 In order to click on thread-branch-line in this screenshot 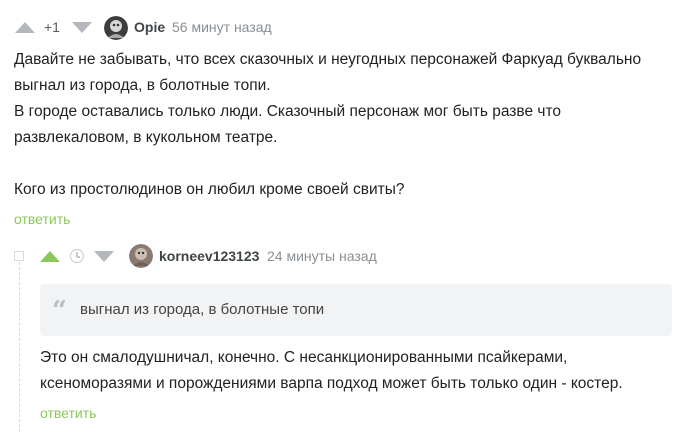, I will do `click(19, 347)`.